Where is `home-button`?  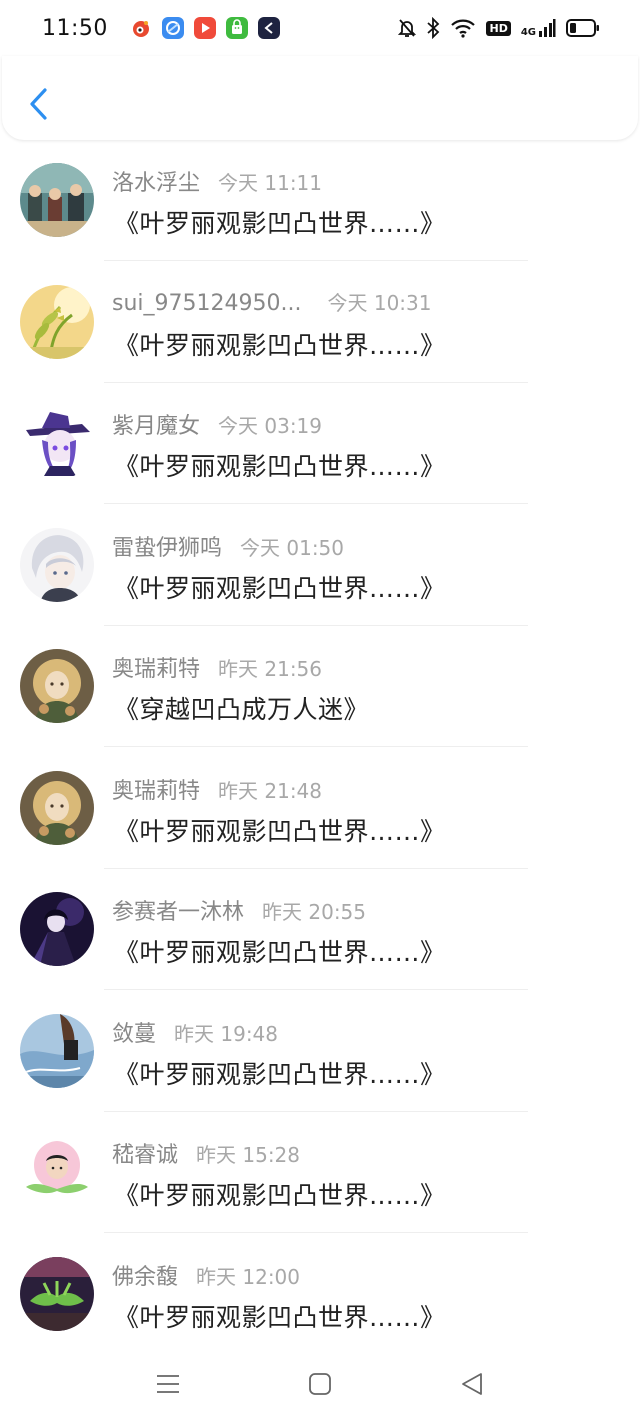
home-button is located at coordinates (320, 1384).